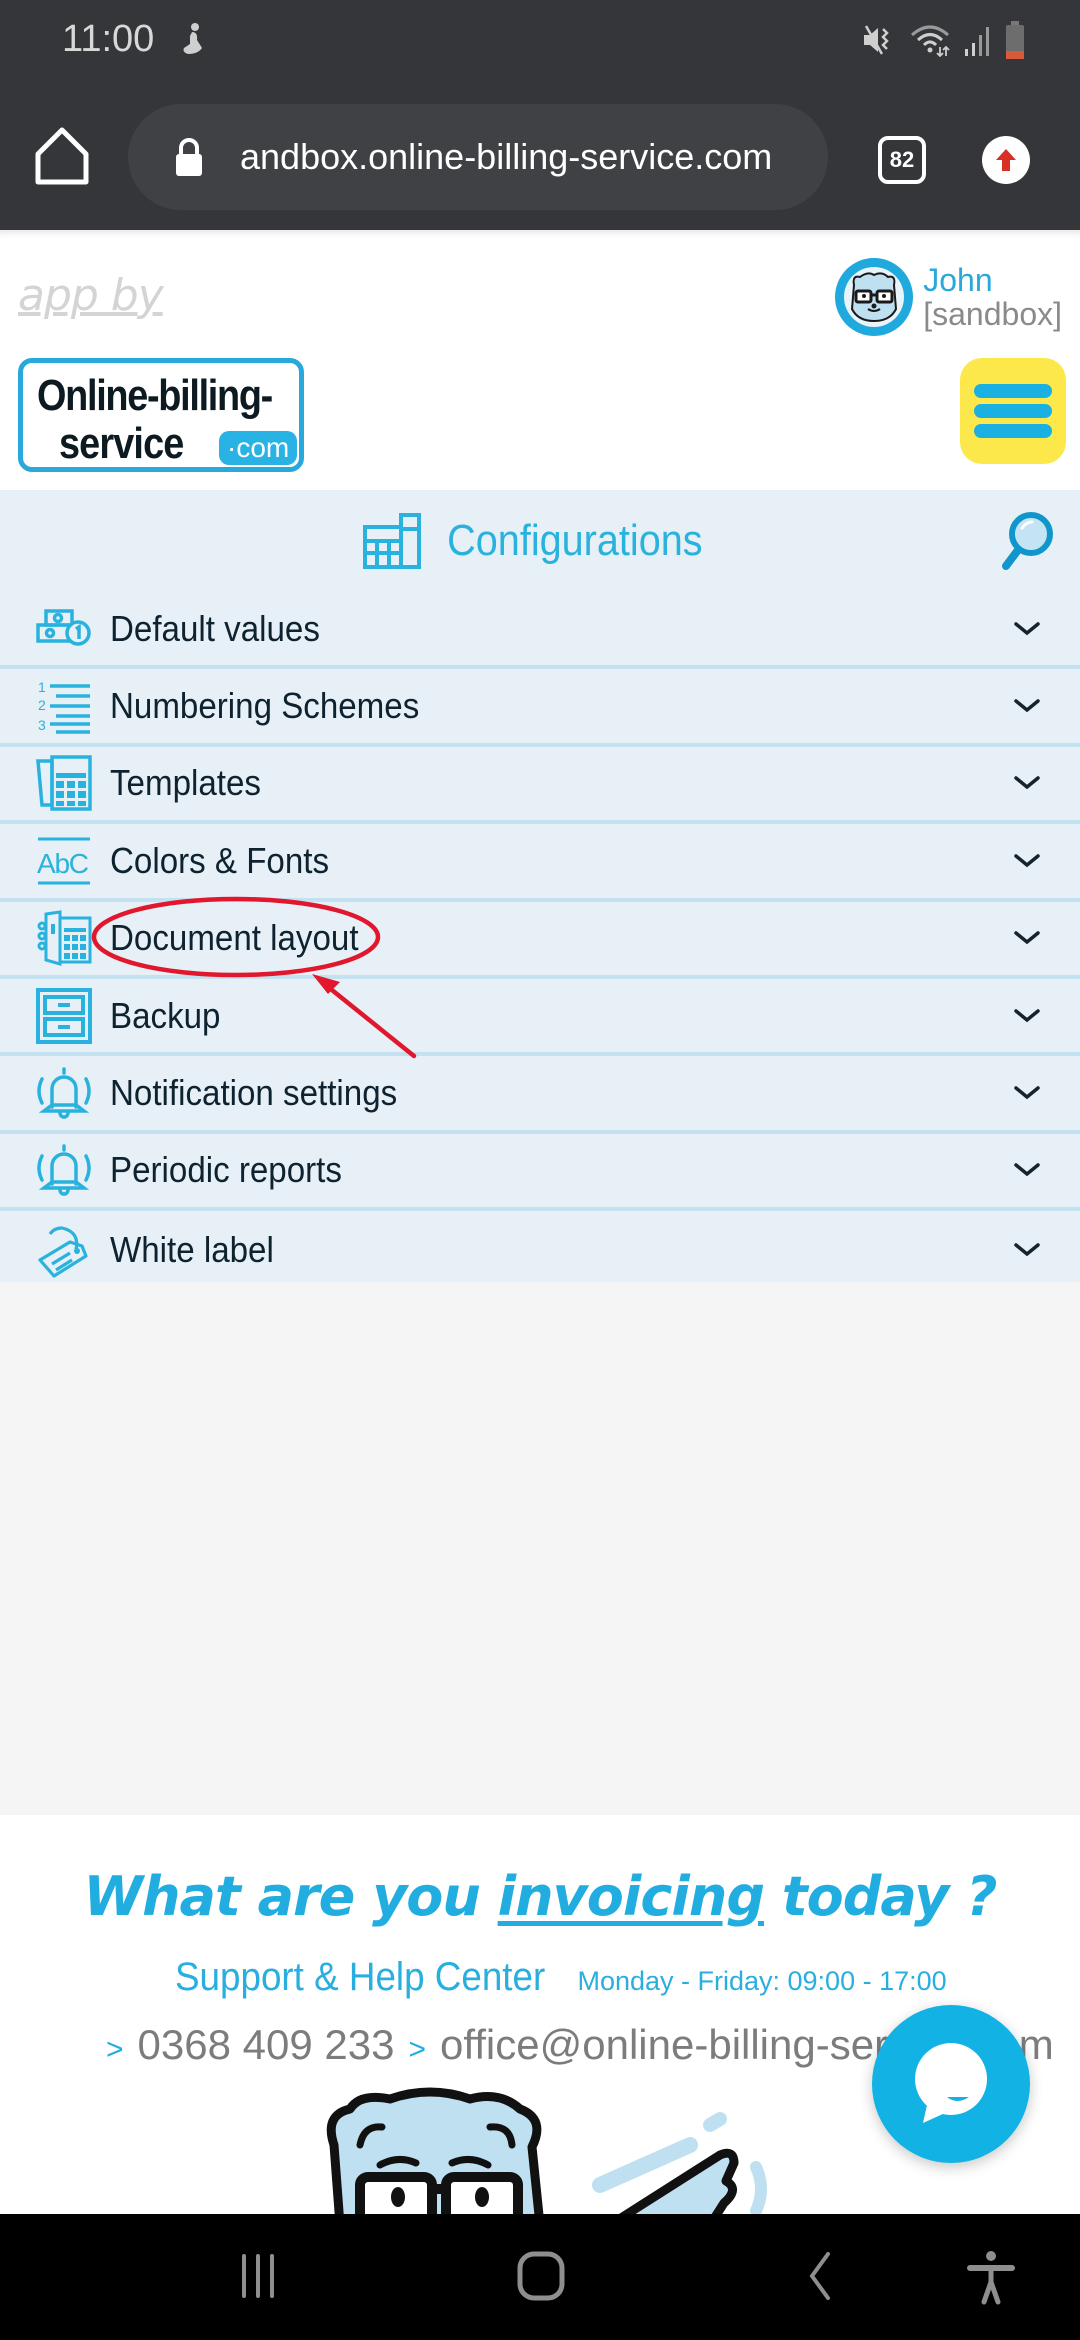 This screenshot has height=2340, width=1080. I want to click on svg-text: 2, so click(42, 705).